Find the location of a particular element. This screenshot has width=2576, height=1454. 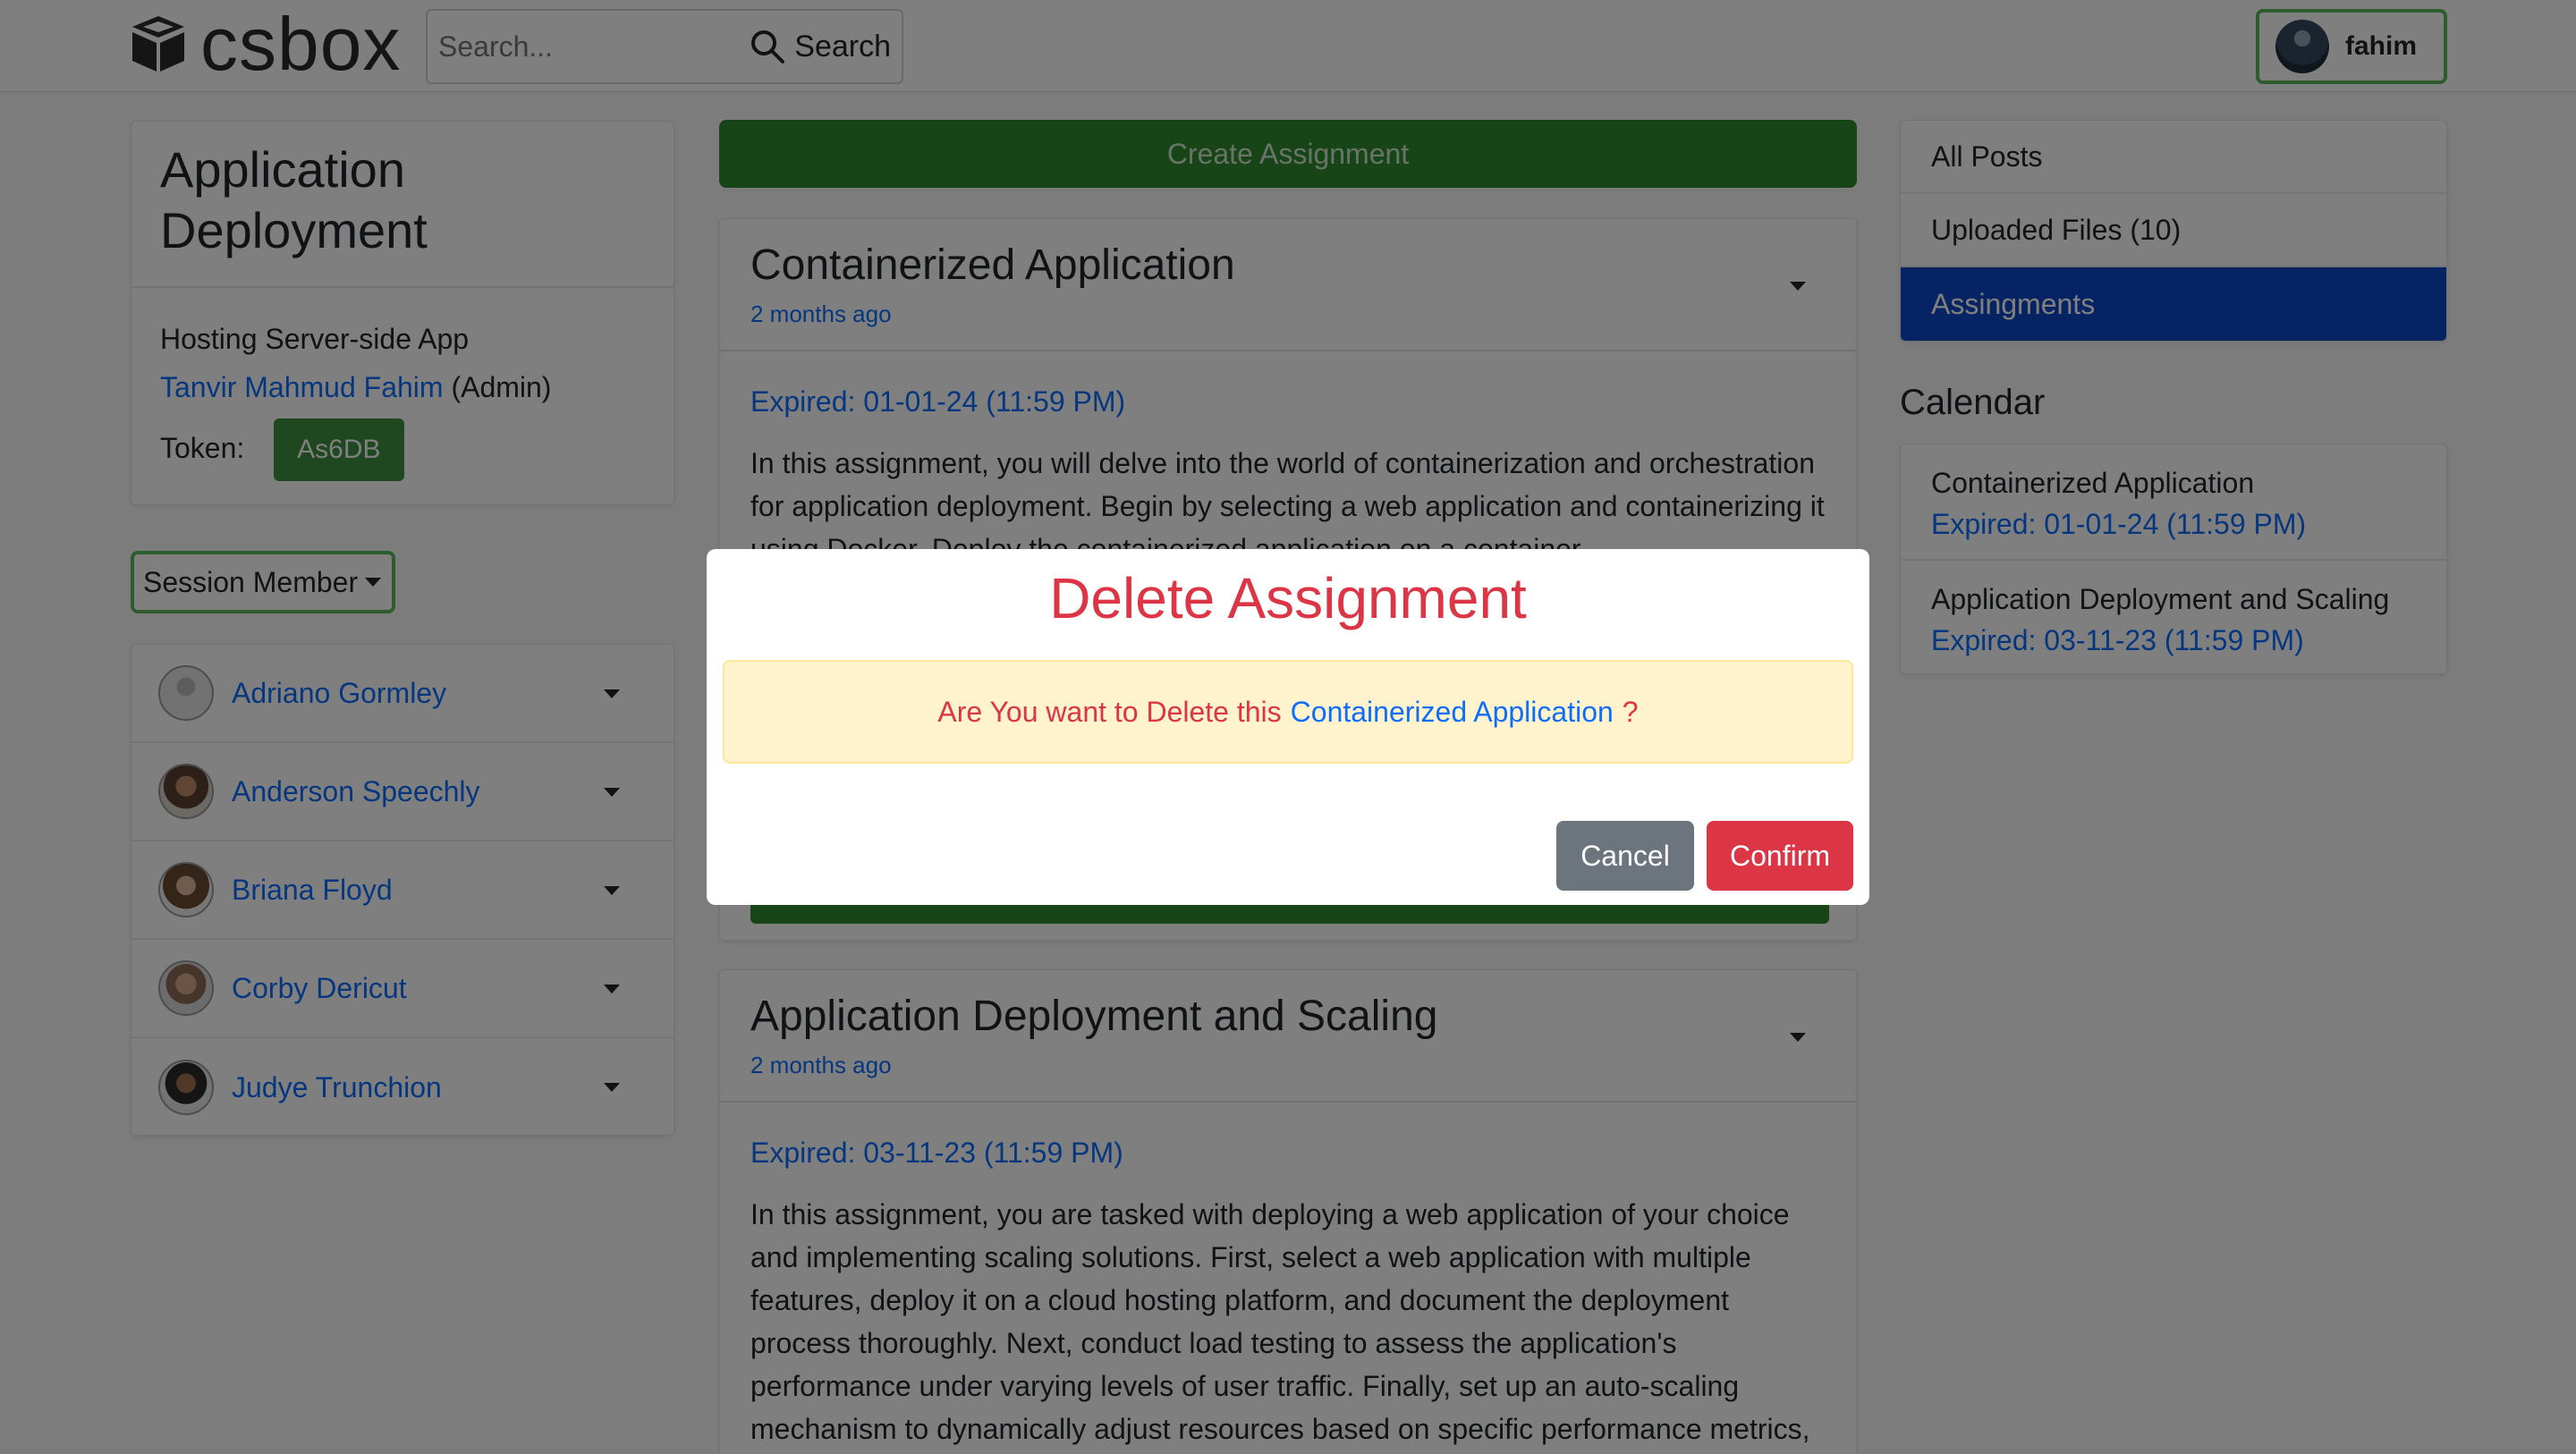

cancel-button: Cancel is located at coordinates (1625, 856).